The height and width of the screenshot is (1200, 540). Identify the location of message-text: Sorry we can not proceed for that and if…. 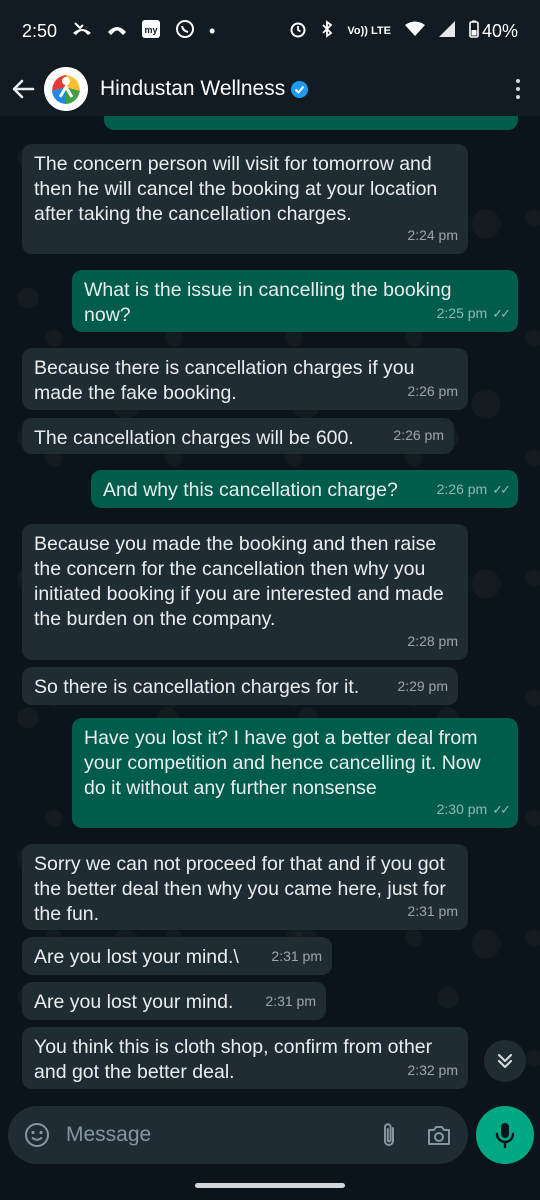
(240, 889).